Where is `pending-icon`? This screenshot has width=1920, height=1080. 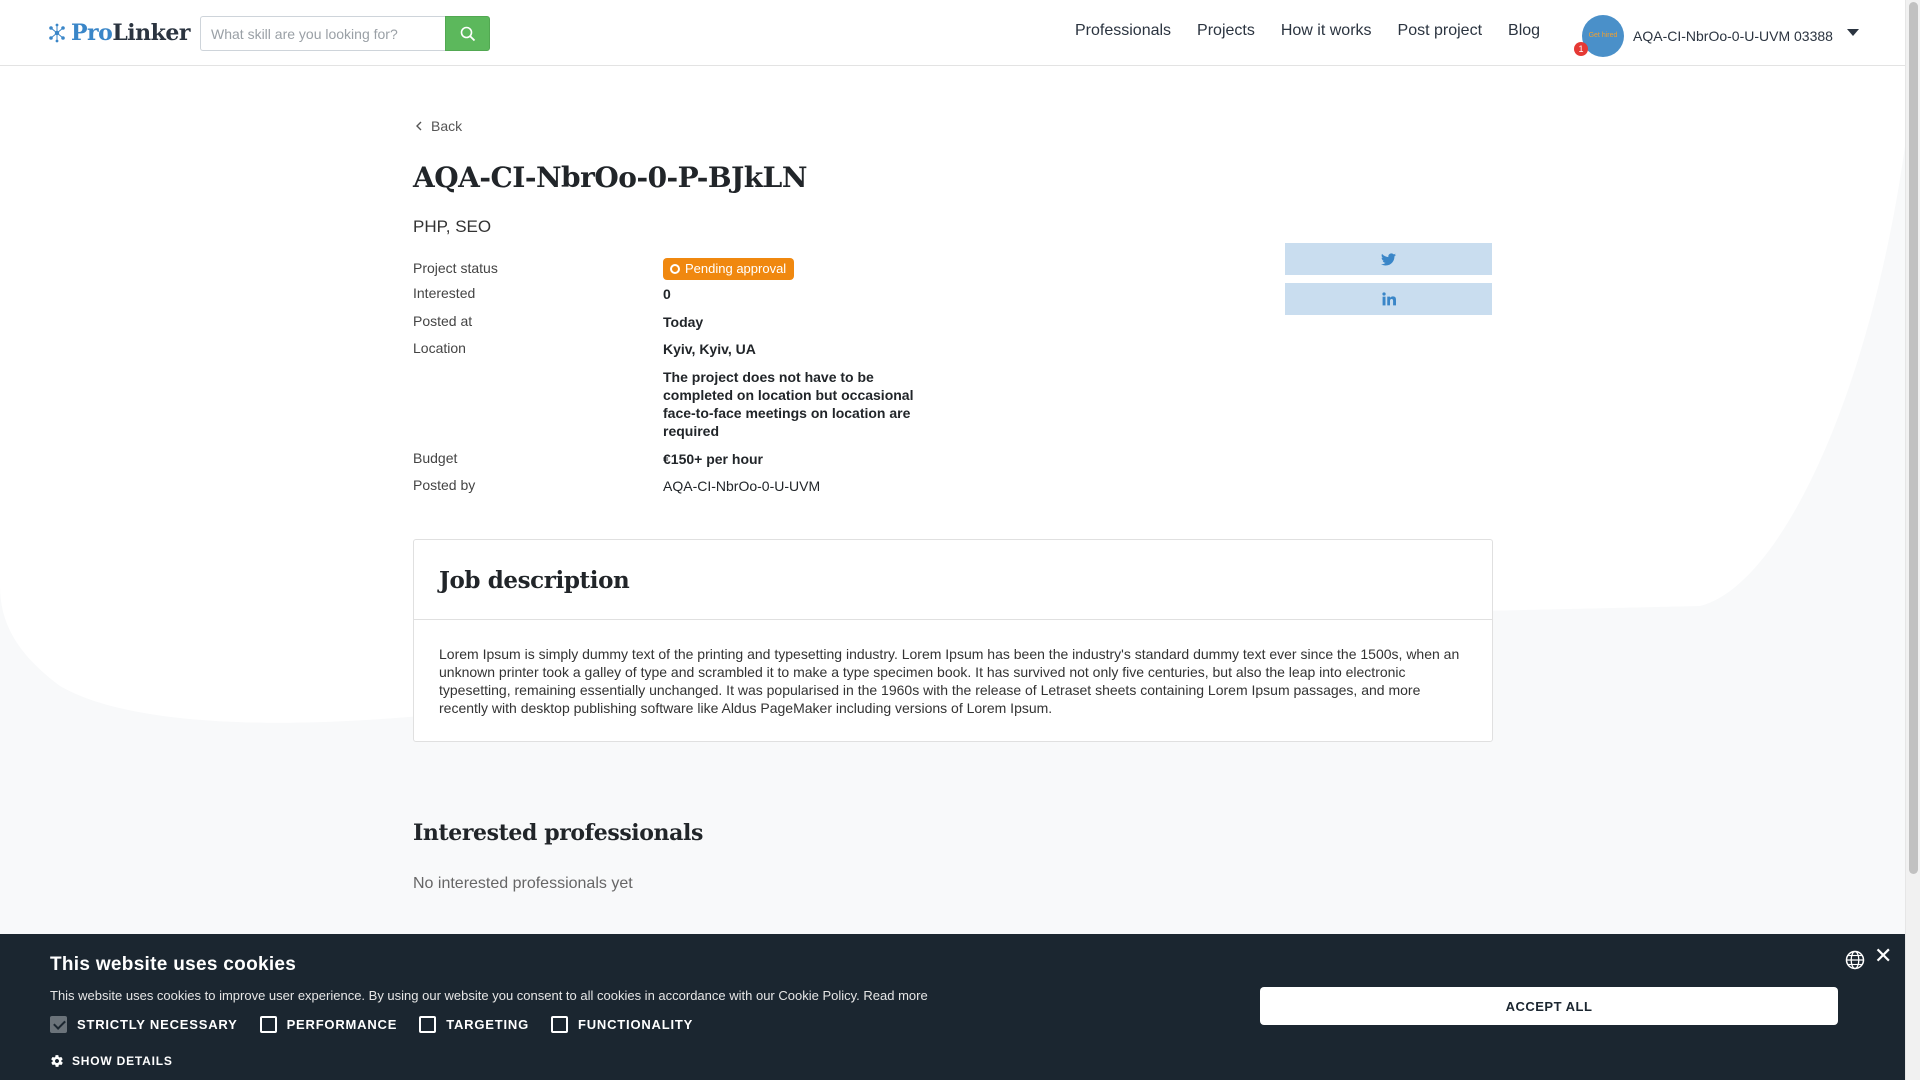 pending-icon is located at coordinates (675, 269).